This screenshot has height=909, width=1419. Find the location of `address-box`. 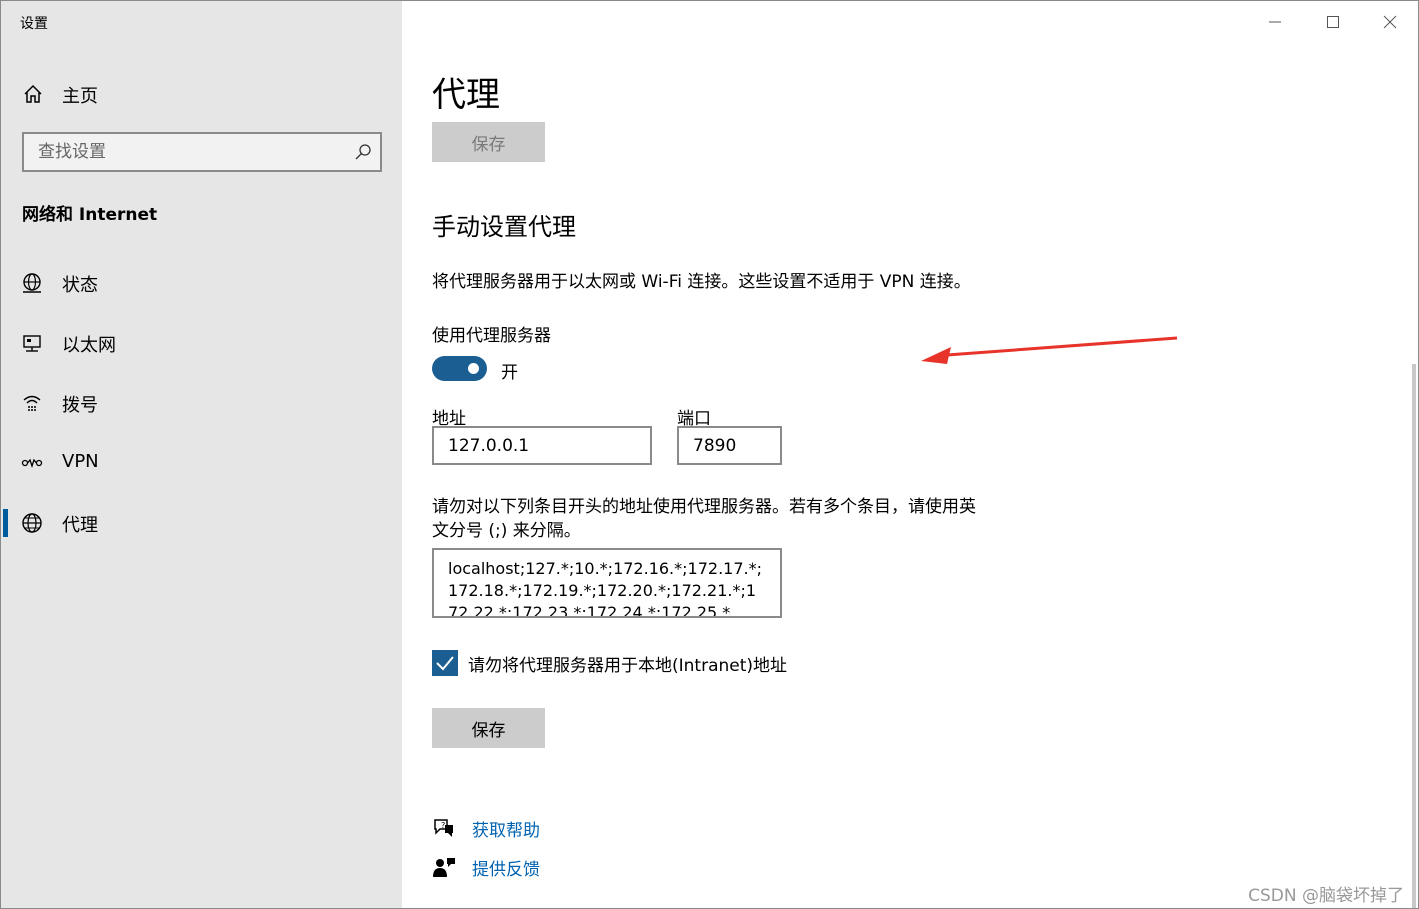

address-box is located at coordinates (542, 445).